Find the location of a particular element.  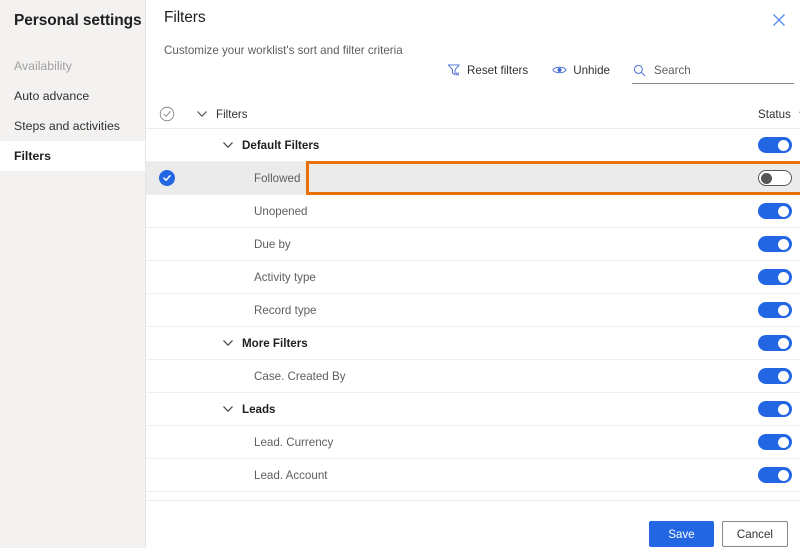

row-label: More Filters is located at coordinates (275, 343).